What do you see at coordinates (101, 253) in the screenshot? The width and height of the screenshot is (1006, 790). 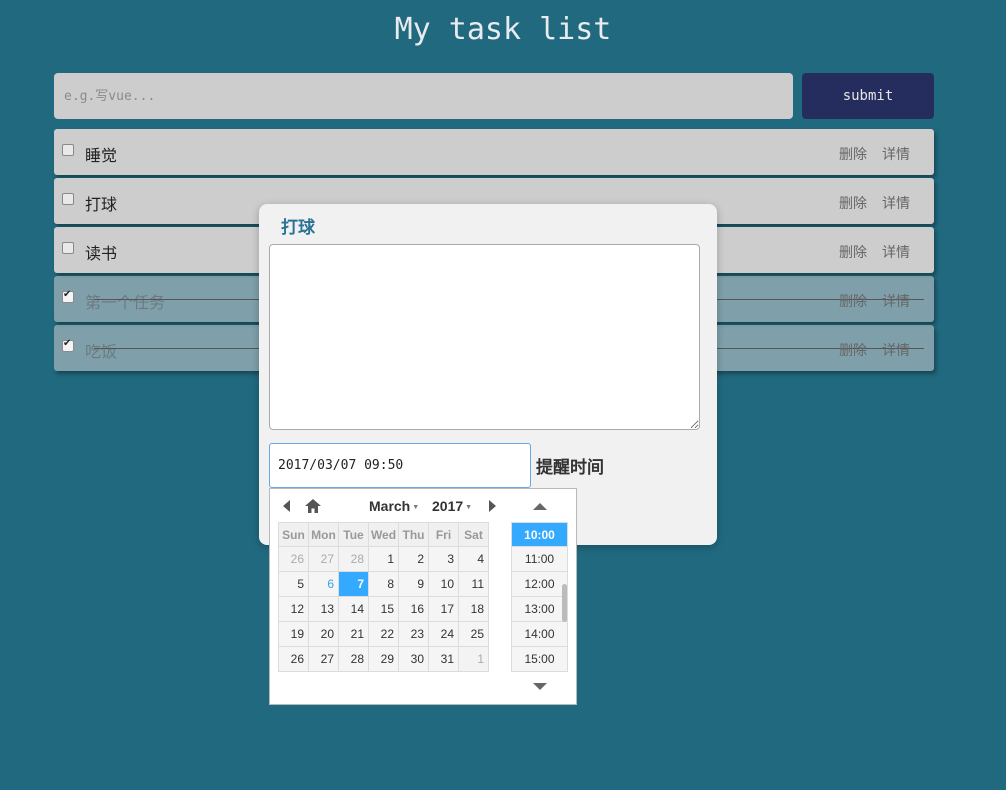 I see `task-name: 读书` at bounding box center [101, 253].